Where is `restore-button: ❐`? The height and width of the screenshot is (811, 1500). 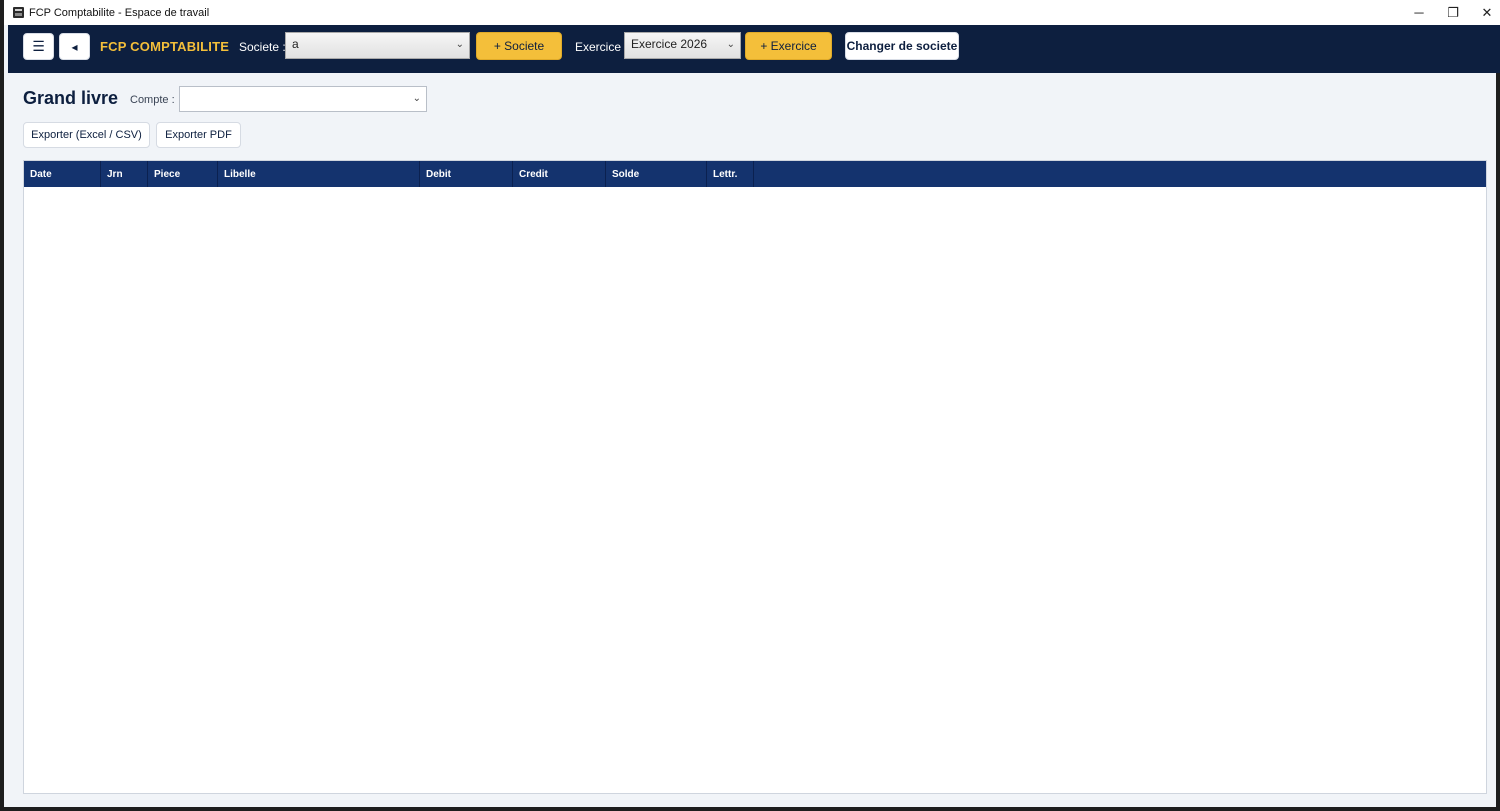 restore-button: ❐ is located at coordinates (1453, 12).